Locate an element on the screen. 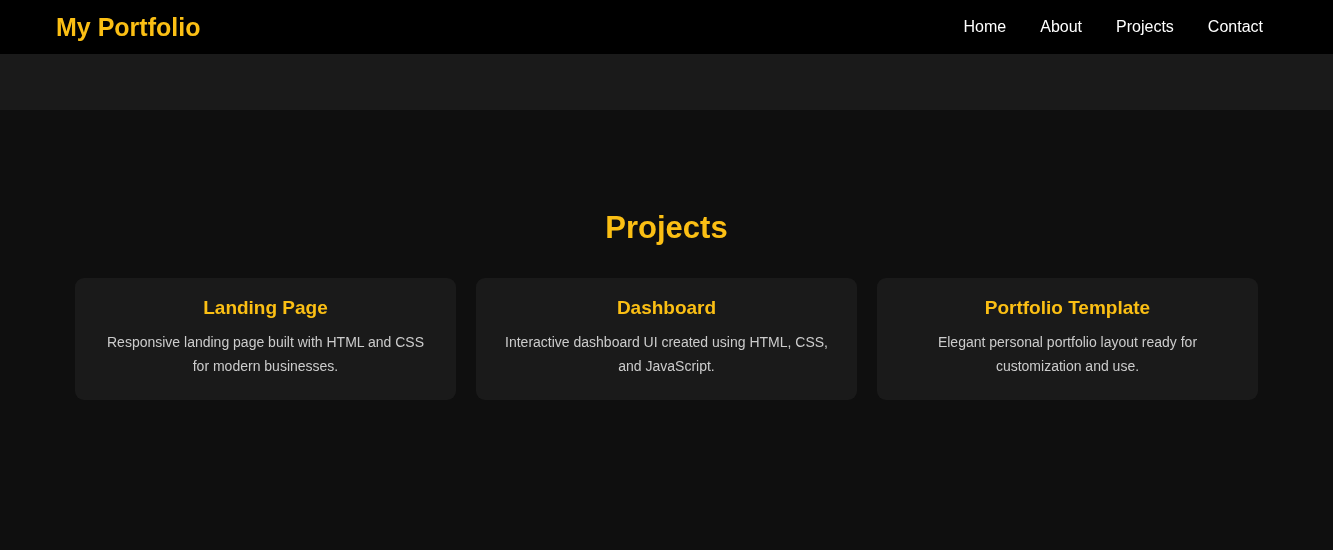 Image resolution: width=1333 pixels, height=550 pixels. card-description: Elegant personal portfolio layout ready for customization and use. is located at coordinates (1067, 354).